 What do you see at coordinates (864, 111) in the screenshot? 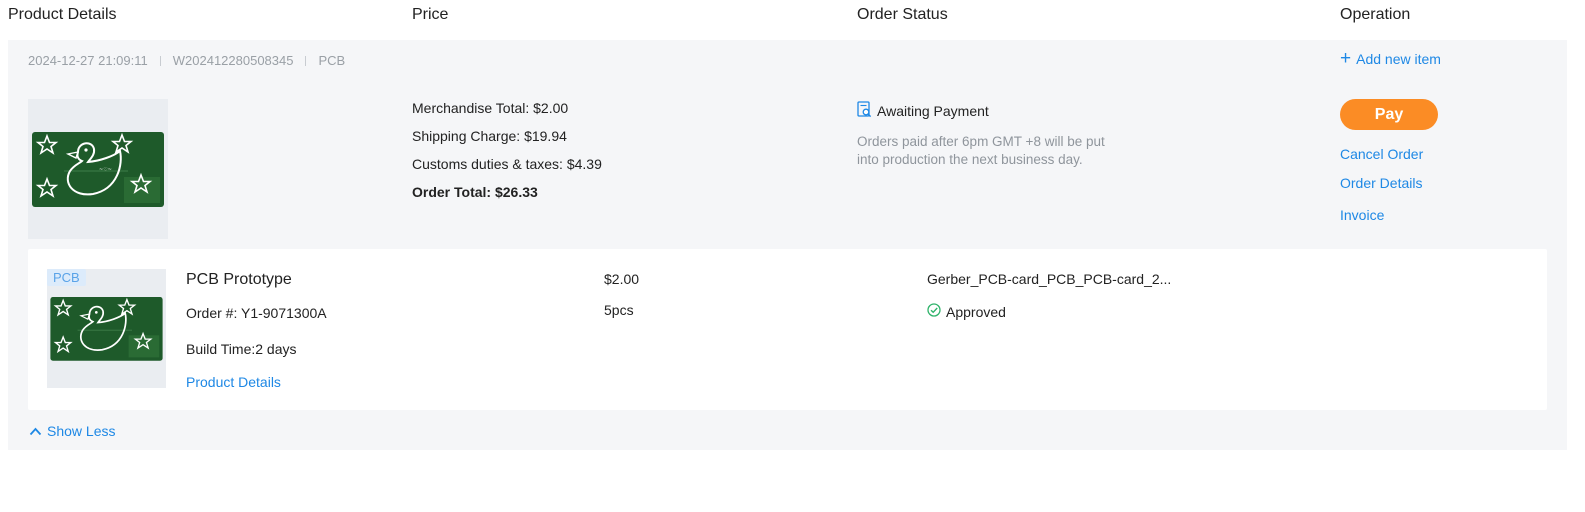
I see `document-search-icon` at bounding box center [864, 111].